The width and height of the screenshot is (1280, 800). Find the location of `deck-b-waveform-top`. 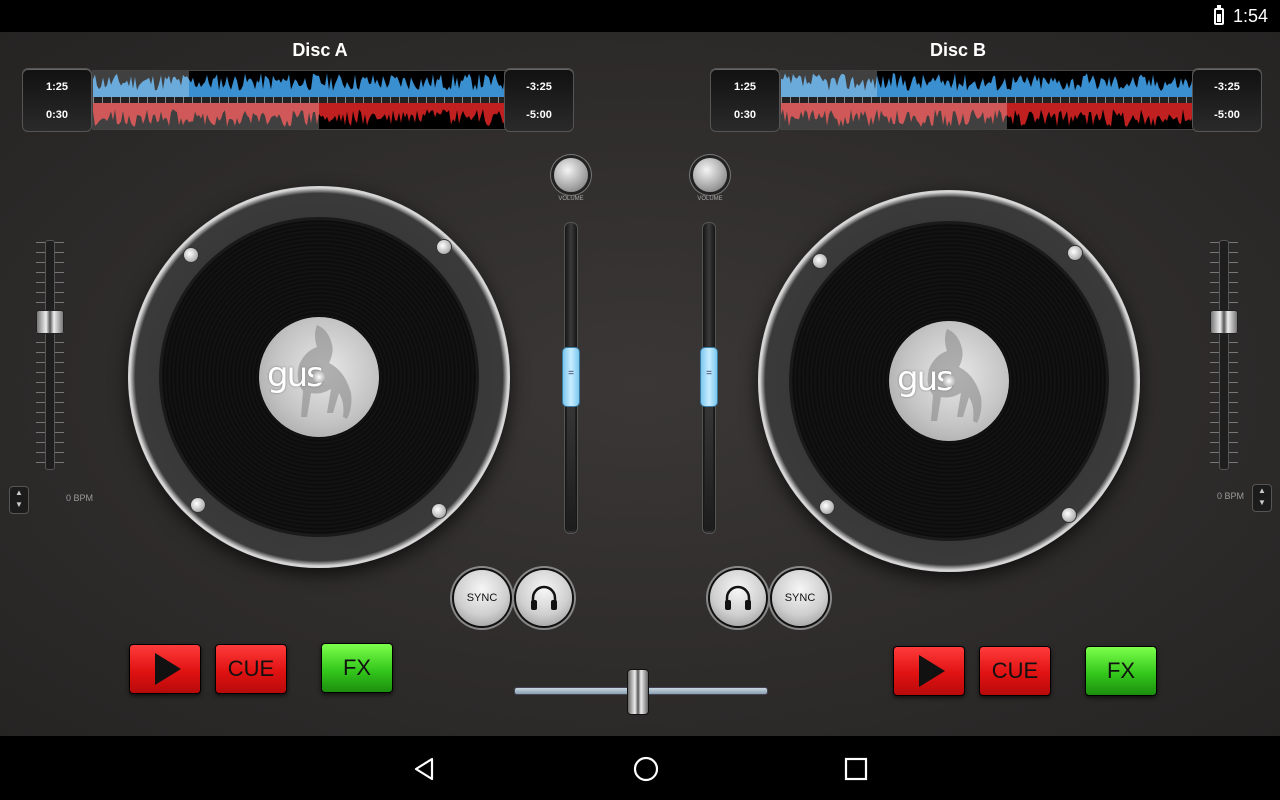

deck-b-waveform-top is located at coordinates (987, 84).